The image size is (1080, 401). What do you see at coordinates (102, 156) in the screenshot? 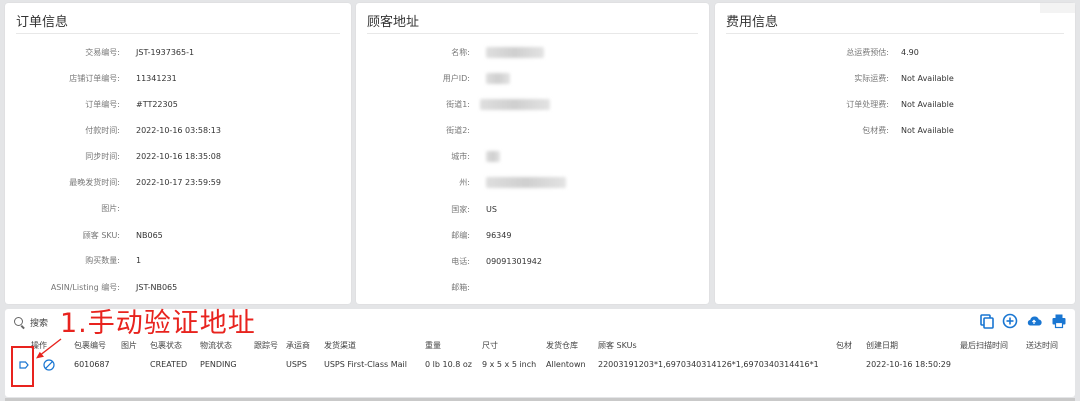
I see `field-label: 同步时间:` at bounding box center [102, 156].